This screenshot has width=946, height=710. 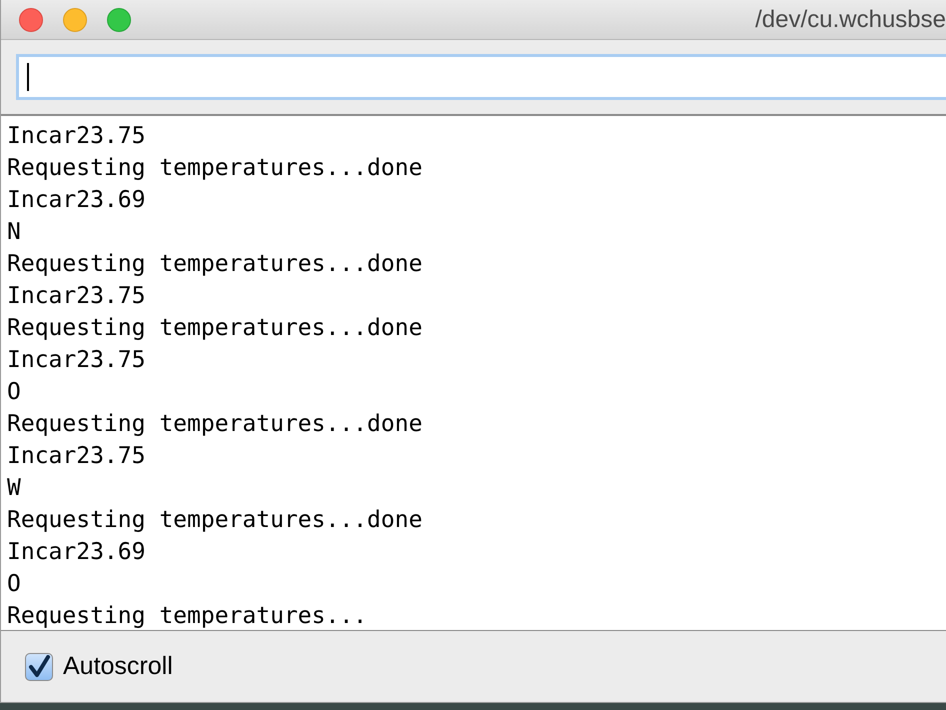 I want to click on checkmark-icon, so click(x=39, y=666).